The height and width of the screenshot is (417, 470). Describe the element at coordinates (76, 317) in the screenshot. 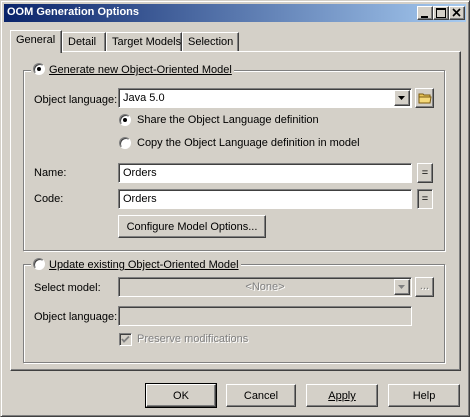

I see `update-object-language-label: Object language:` at that location.